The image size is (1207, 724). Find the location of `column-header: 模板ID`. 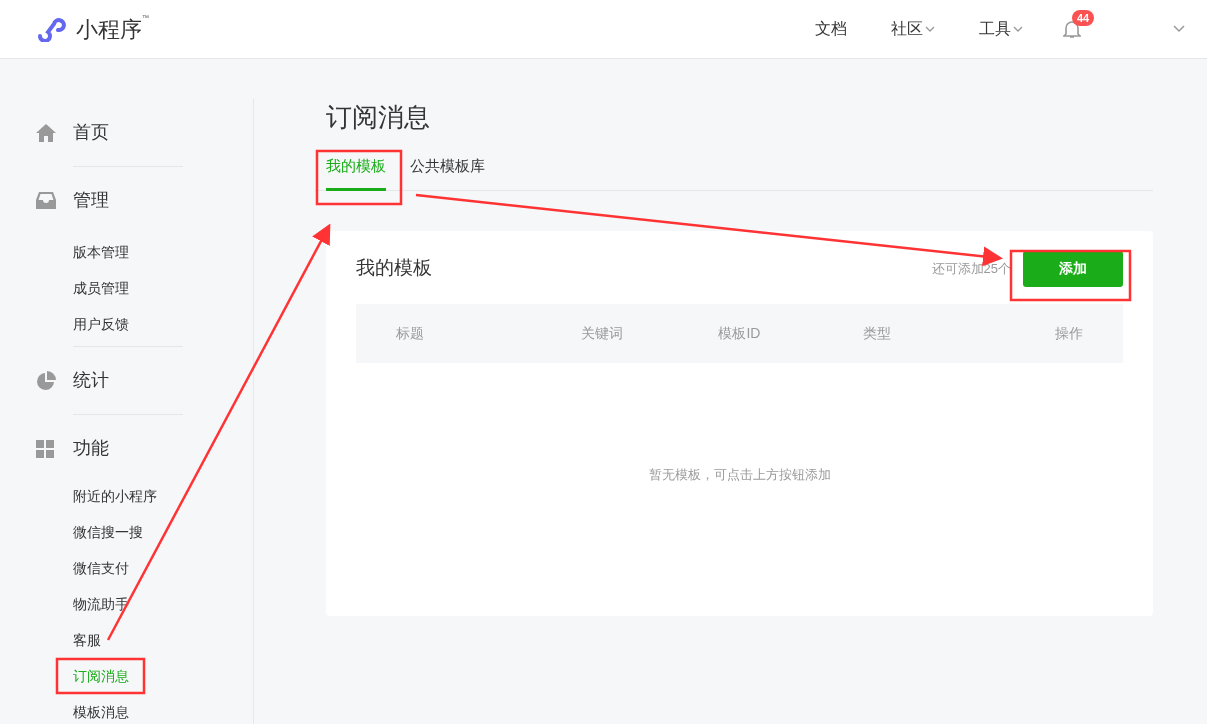

column-header: 模板ID is located at coordinates (739, 333).